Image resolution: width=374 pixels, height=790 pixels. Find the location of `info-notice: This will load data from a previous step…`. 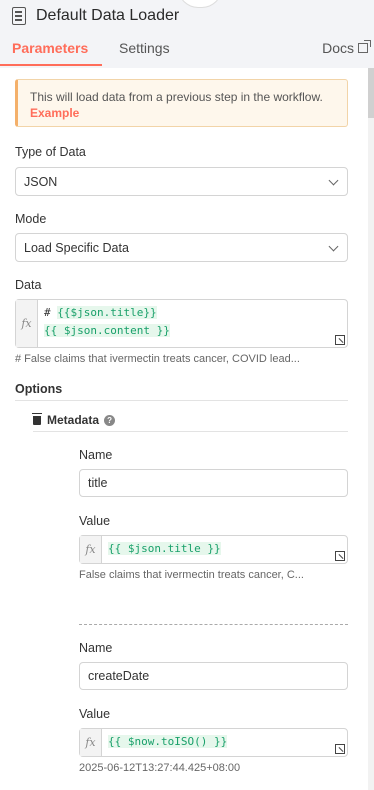

info-notice: This will load data from a previous step… is located at coordinates (181, 103).